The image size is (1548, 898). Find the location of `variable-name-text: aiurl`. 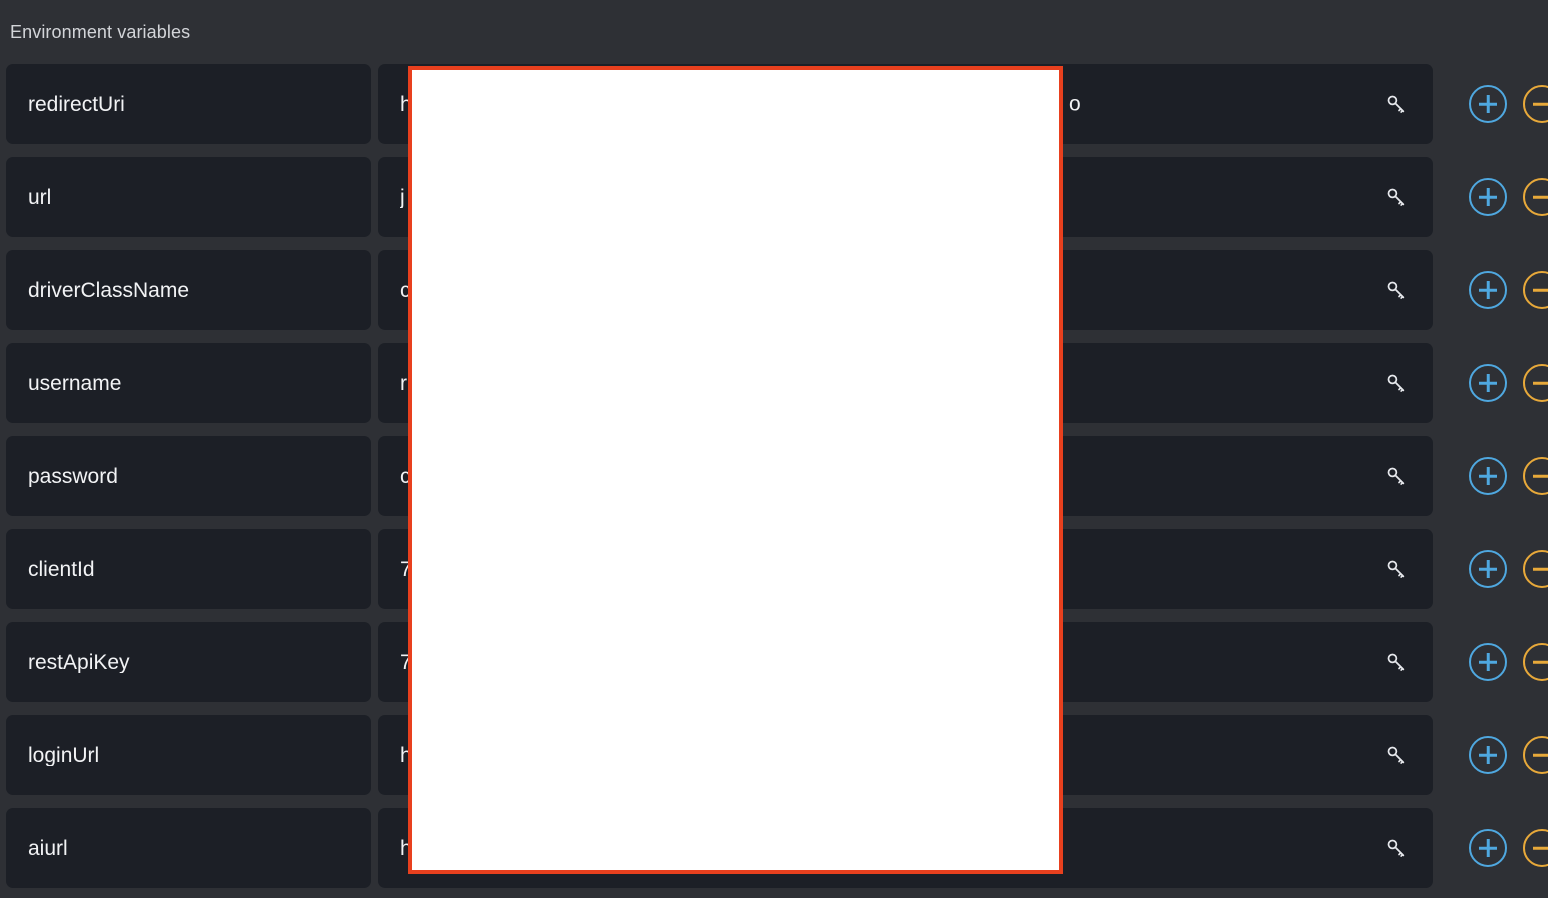

variable-name-text: aiurl is located at coordinates (48, 848).